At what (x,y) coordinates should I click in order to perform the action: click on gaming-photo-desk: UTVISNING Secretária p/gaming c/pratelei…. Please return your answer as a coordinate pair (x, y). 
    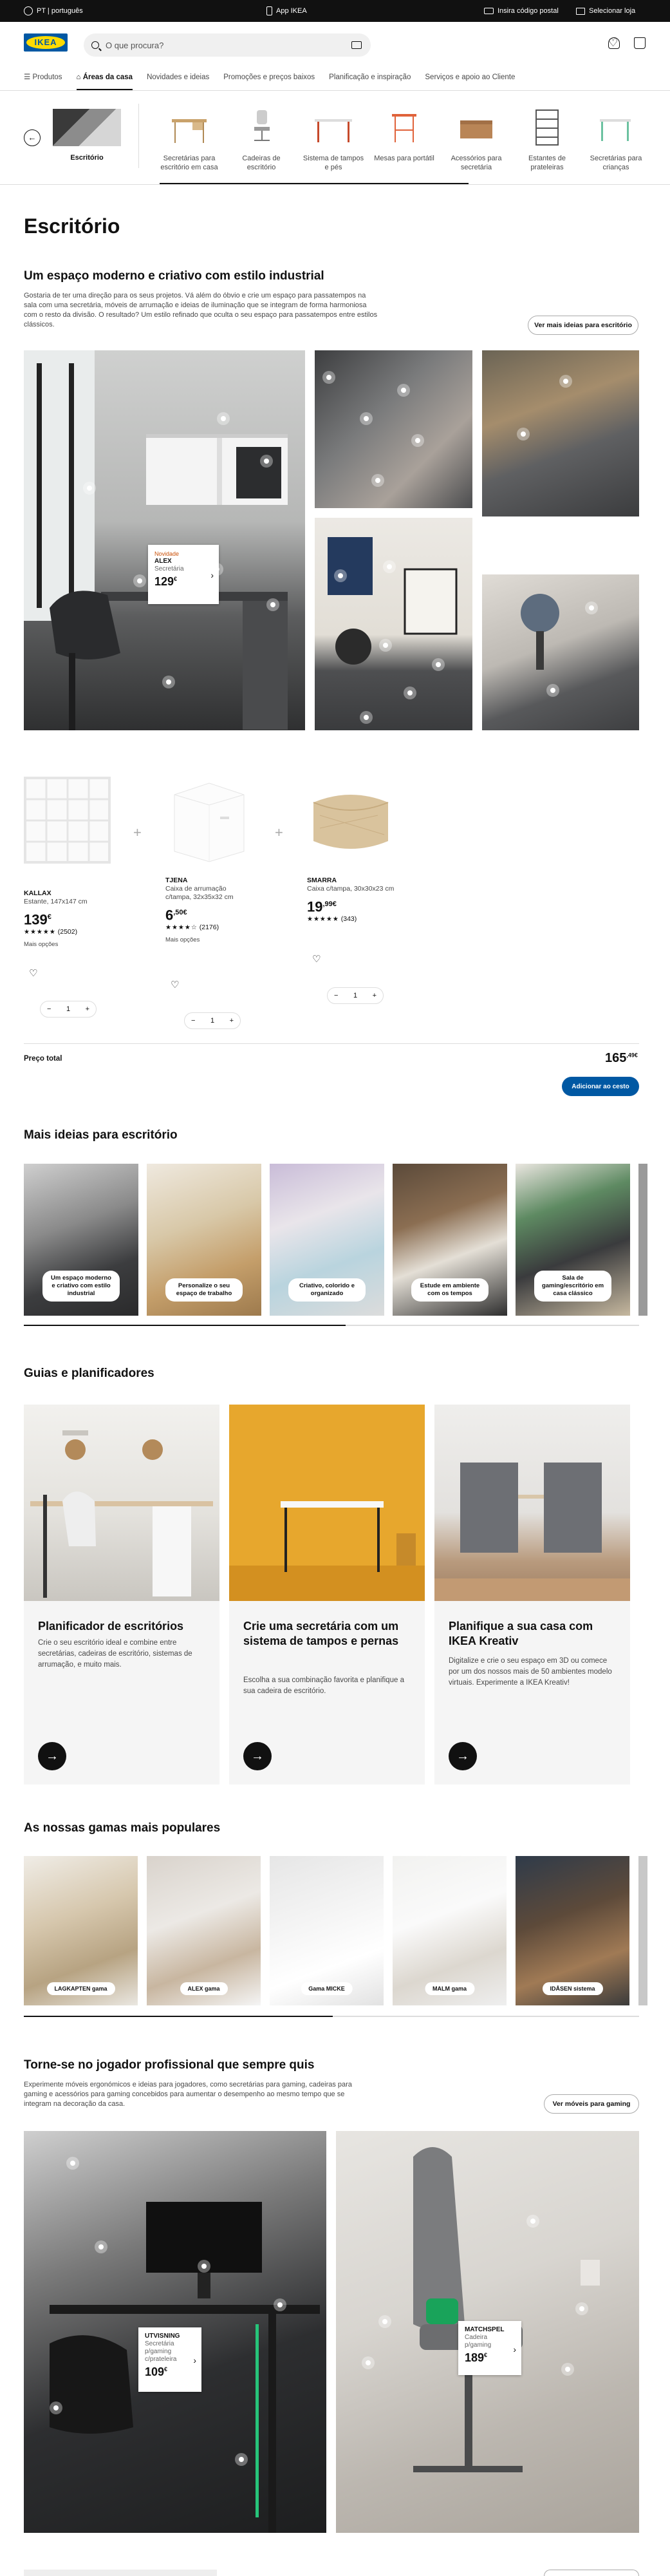
    Looking at the image, I should click on (175, 2332).